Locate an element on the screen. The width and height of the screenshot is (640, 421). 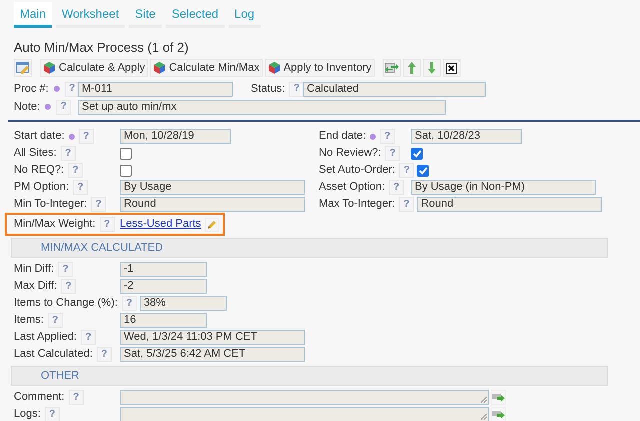
field-label: End date: is located at coordinates (342, 136).